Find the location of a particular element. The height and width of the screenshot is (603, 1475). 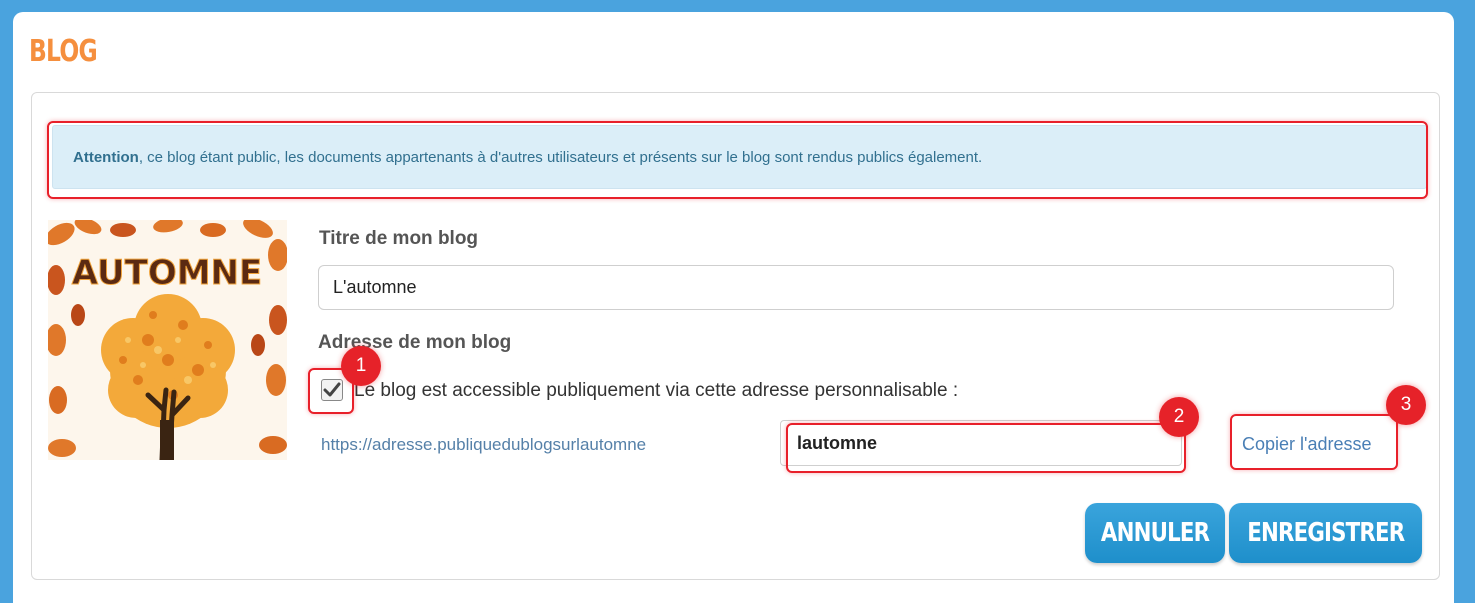

blog-thumbnail: AUTOMNE is located at coordinates (167, 340).